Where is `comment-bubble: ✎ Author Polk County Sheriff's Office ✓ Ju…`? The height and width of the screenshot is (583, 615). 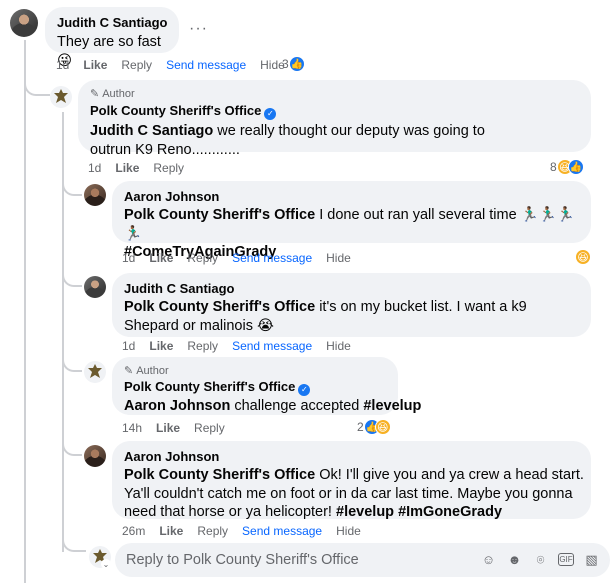 comment-bubble: ✎ Author Polk County Sheriff's Office ✓ Ju… is located at coordinates (334, 119).